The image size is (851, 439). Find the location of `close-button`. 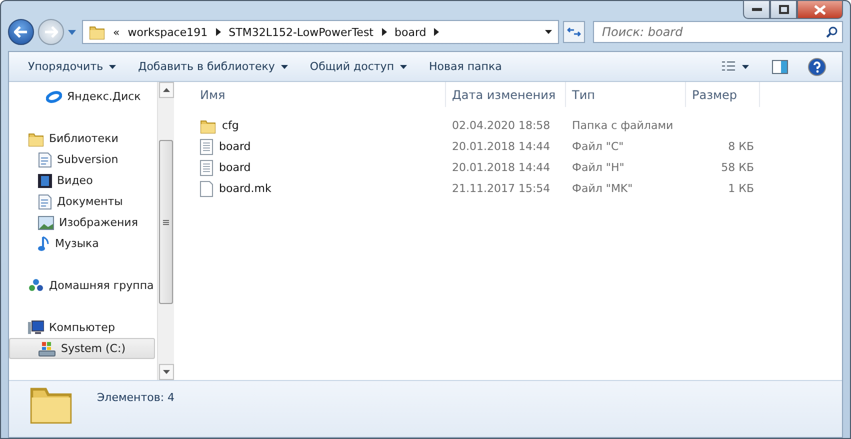

close-button is located at coordinates (820, 9).